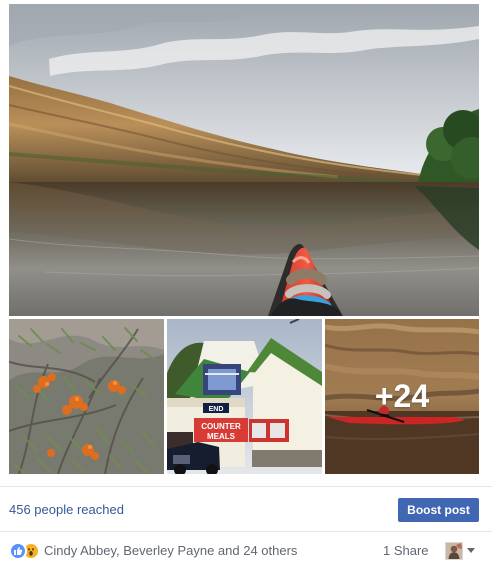 This screenshot has width=492, height=573. I want to click on orange-flowering-shrub-image, so click(86, 396).